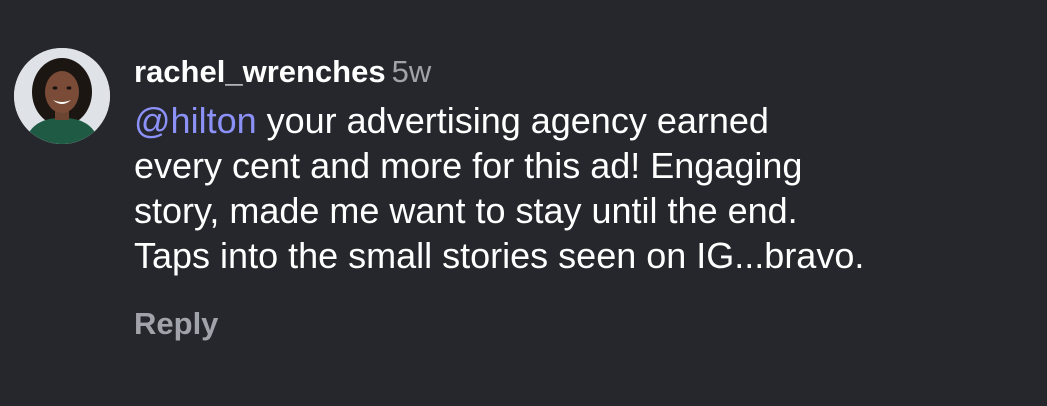 Image resolution: width=1047 pixels, height=406 pixels. I want to click on comment-timestamp: 5w, so click(411, 71).